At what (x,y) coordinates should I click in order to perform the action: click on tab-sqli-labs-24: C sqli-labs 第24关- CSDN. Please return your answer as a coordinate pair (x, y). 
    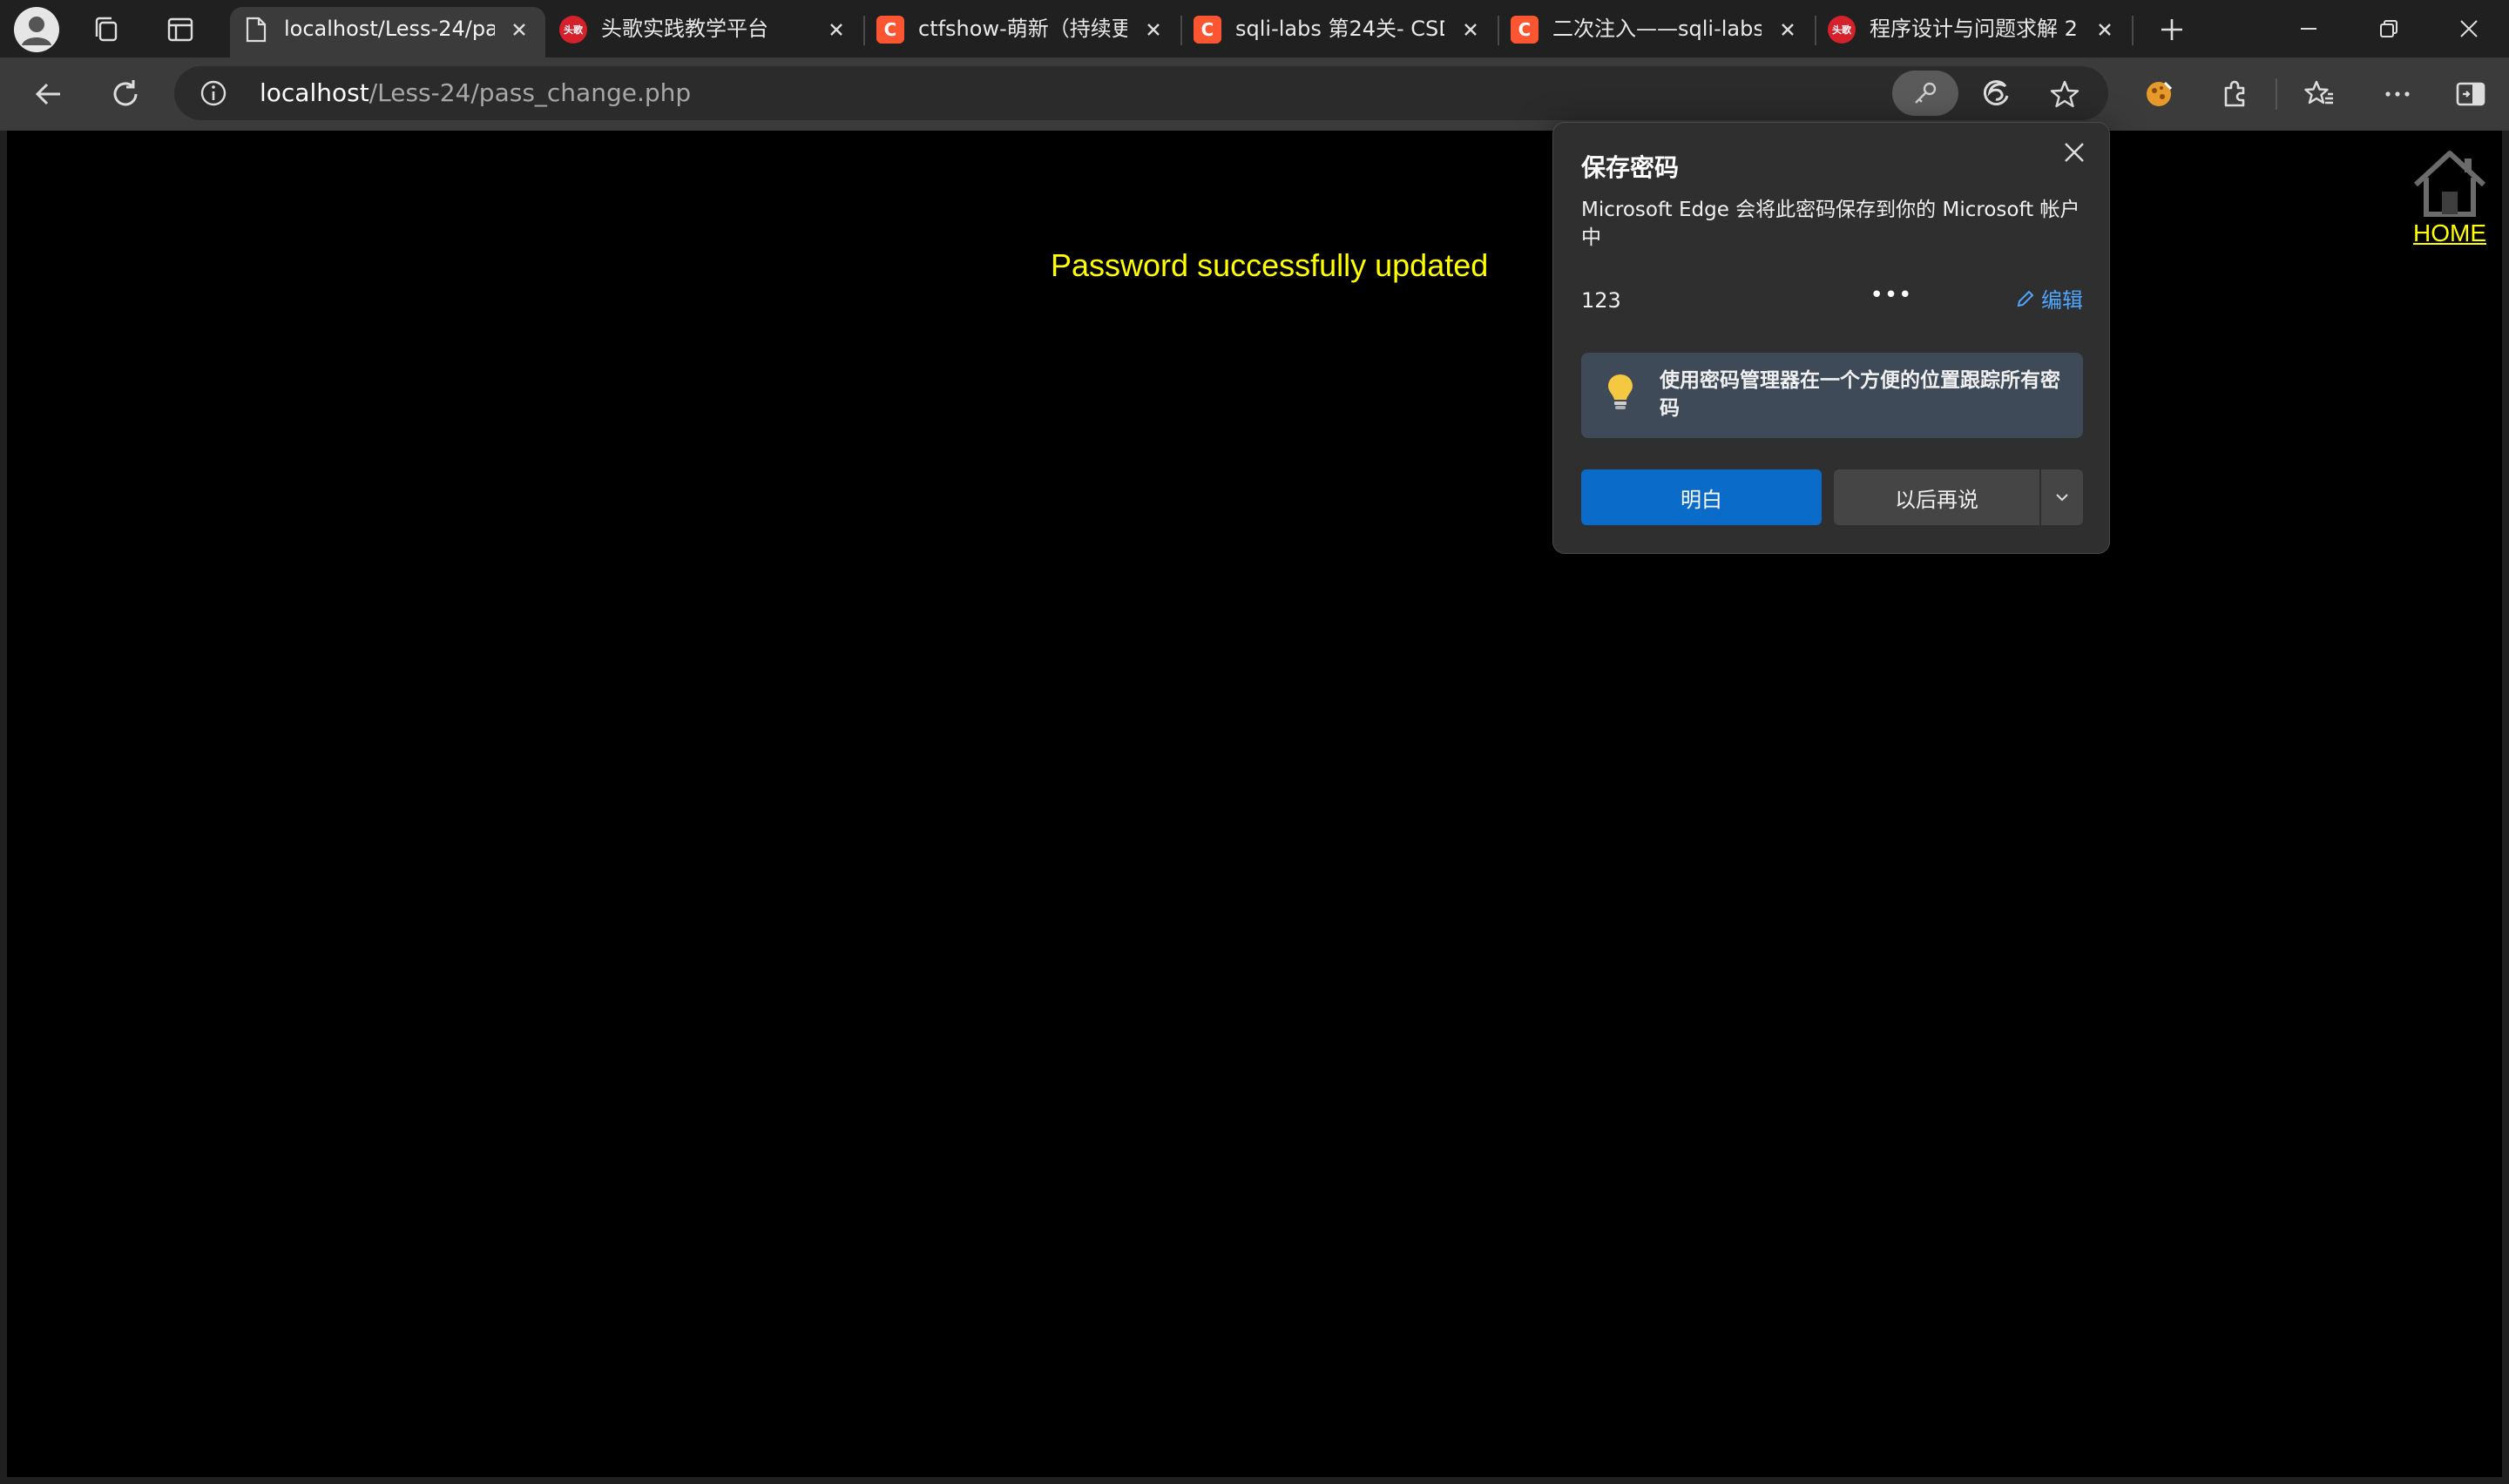
    Looking at the image, I should click on (1339, 32).